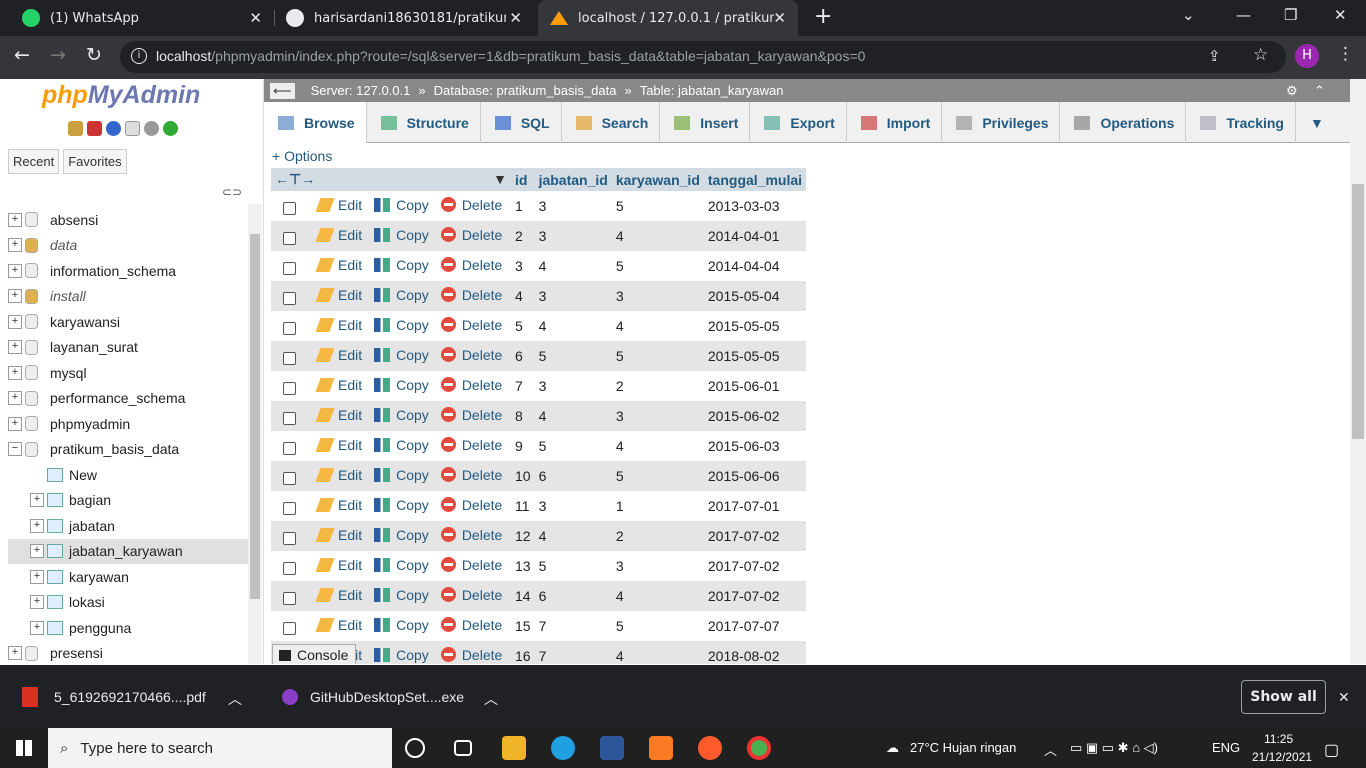 Image resolution: width=1366 pixels, height=768 pixels. Describe the element at coordinates (755, 386) in the screenshot. I see `cell-tanggal-mulai: 2015-06-01` at that location.